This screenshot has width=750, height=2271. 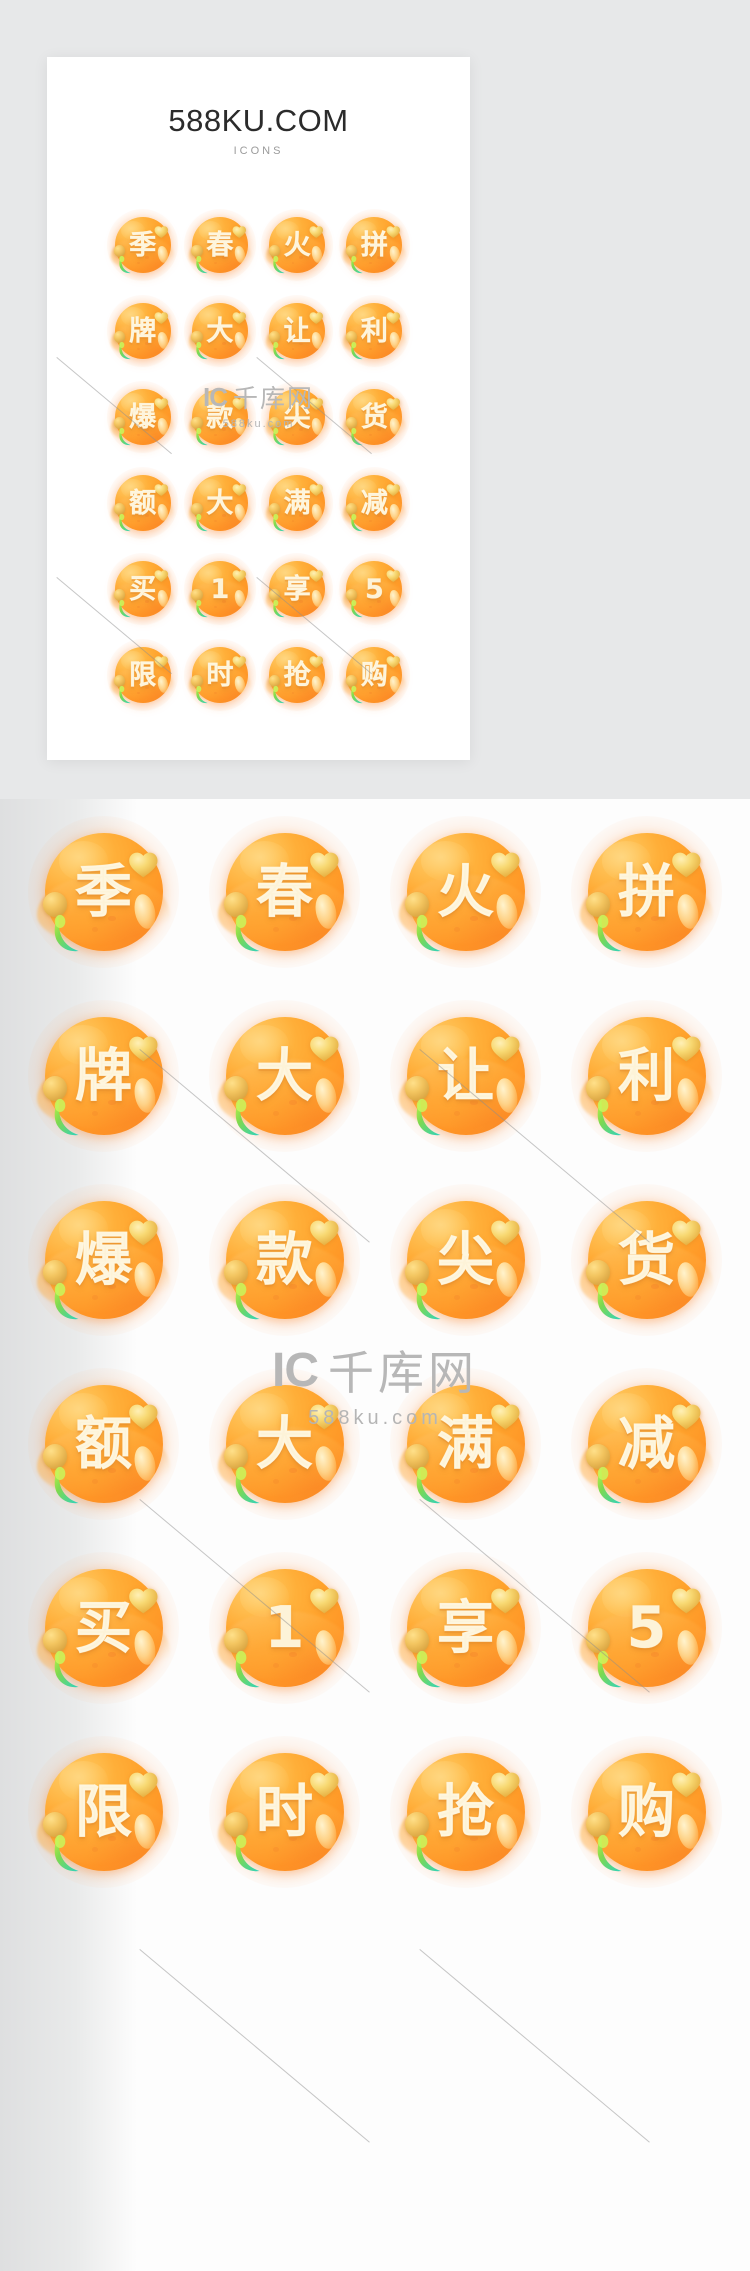 I want to click on page-title: 588KU.COM, so click(x=258, y=120).